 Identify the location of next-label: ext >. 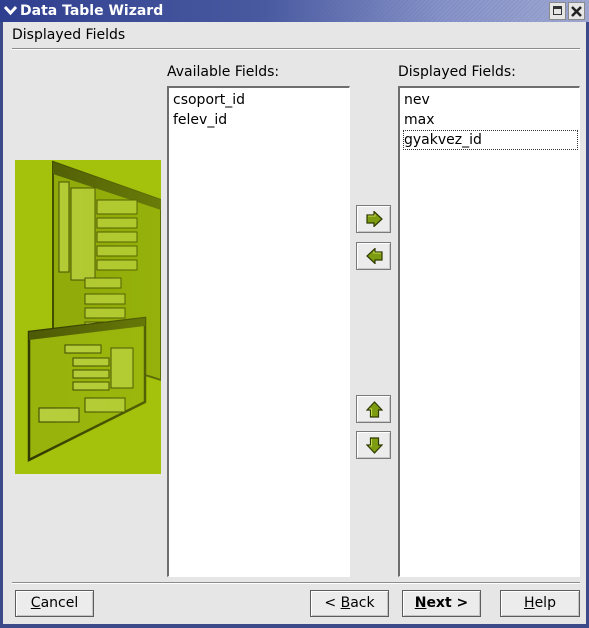
(447, 603).